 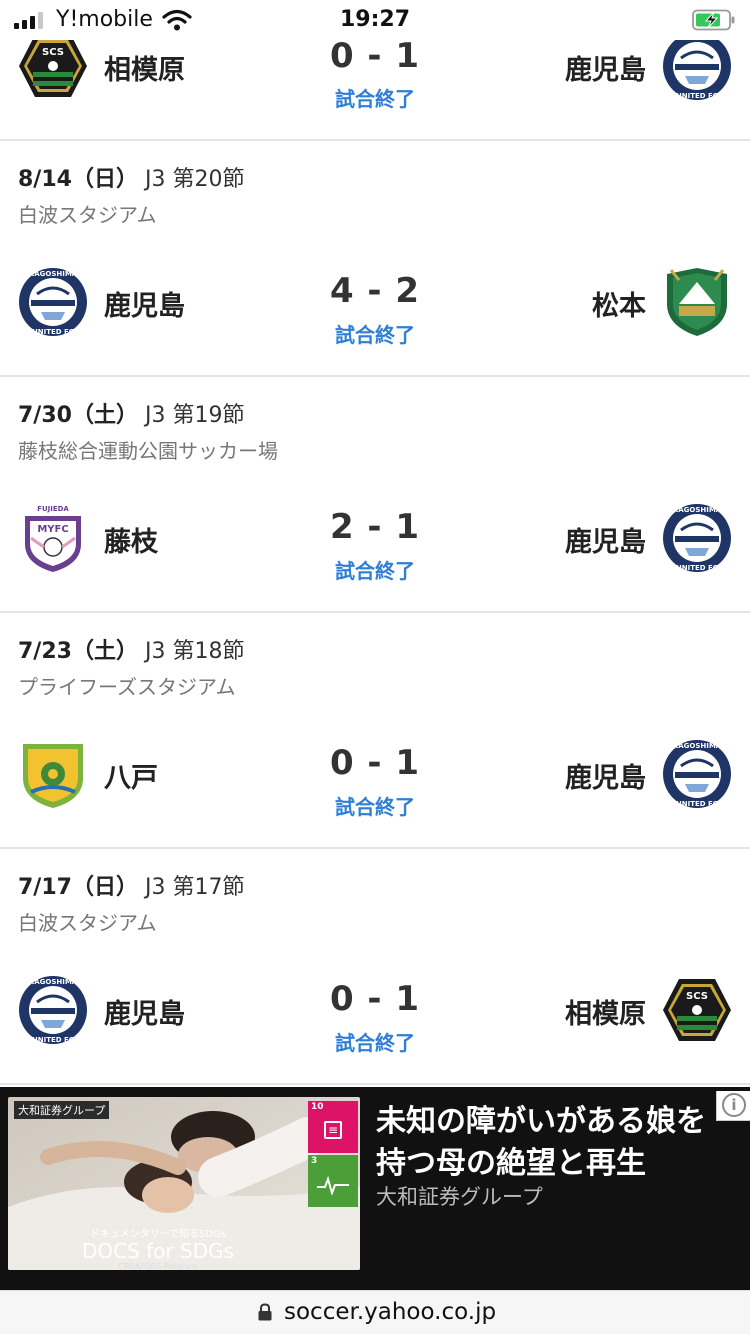 I want to click on match-league: J3 第17節, so click(x=194, y=887).